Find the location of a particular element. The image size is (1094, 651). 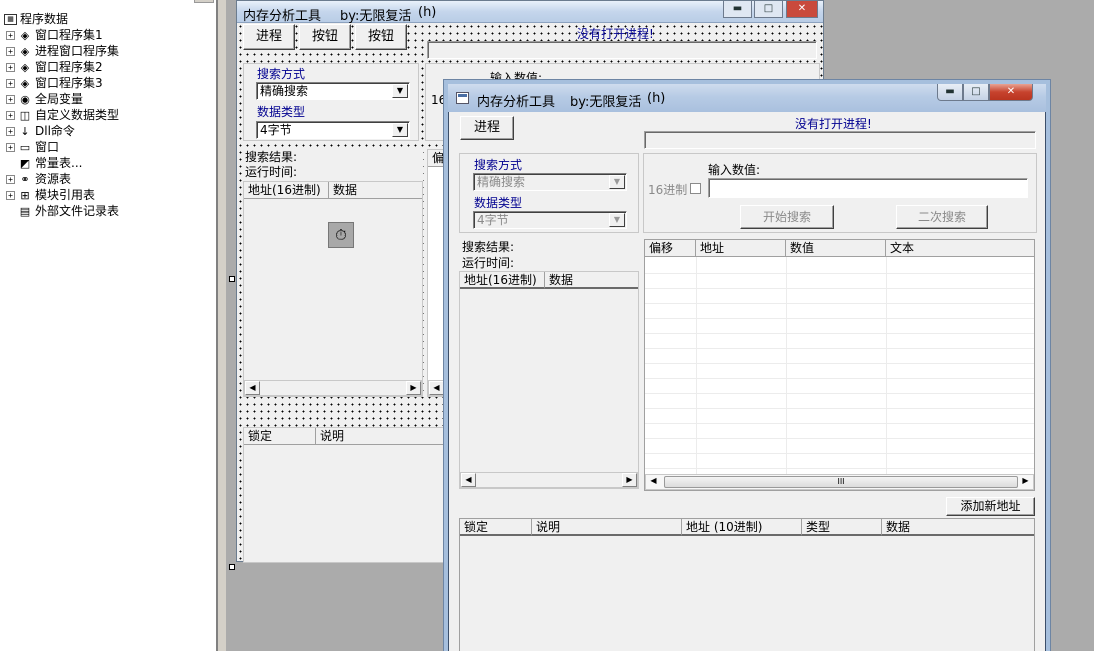

tree-item: ▤ 外部文件记录表 is located at coordinates (62, 211).